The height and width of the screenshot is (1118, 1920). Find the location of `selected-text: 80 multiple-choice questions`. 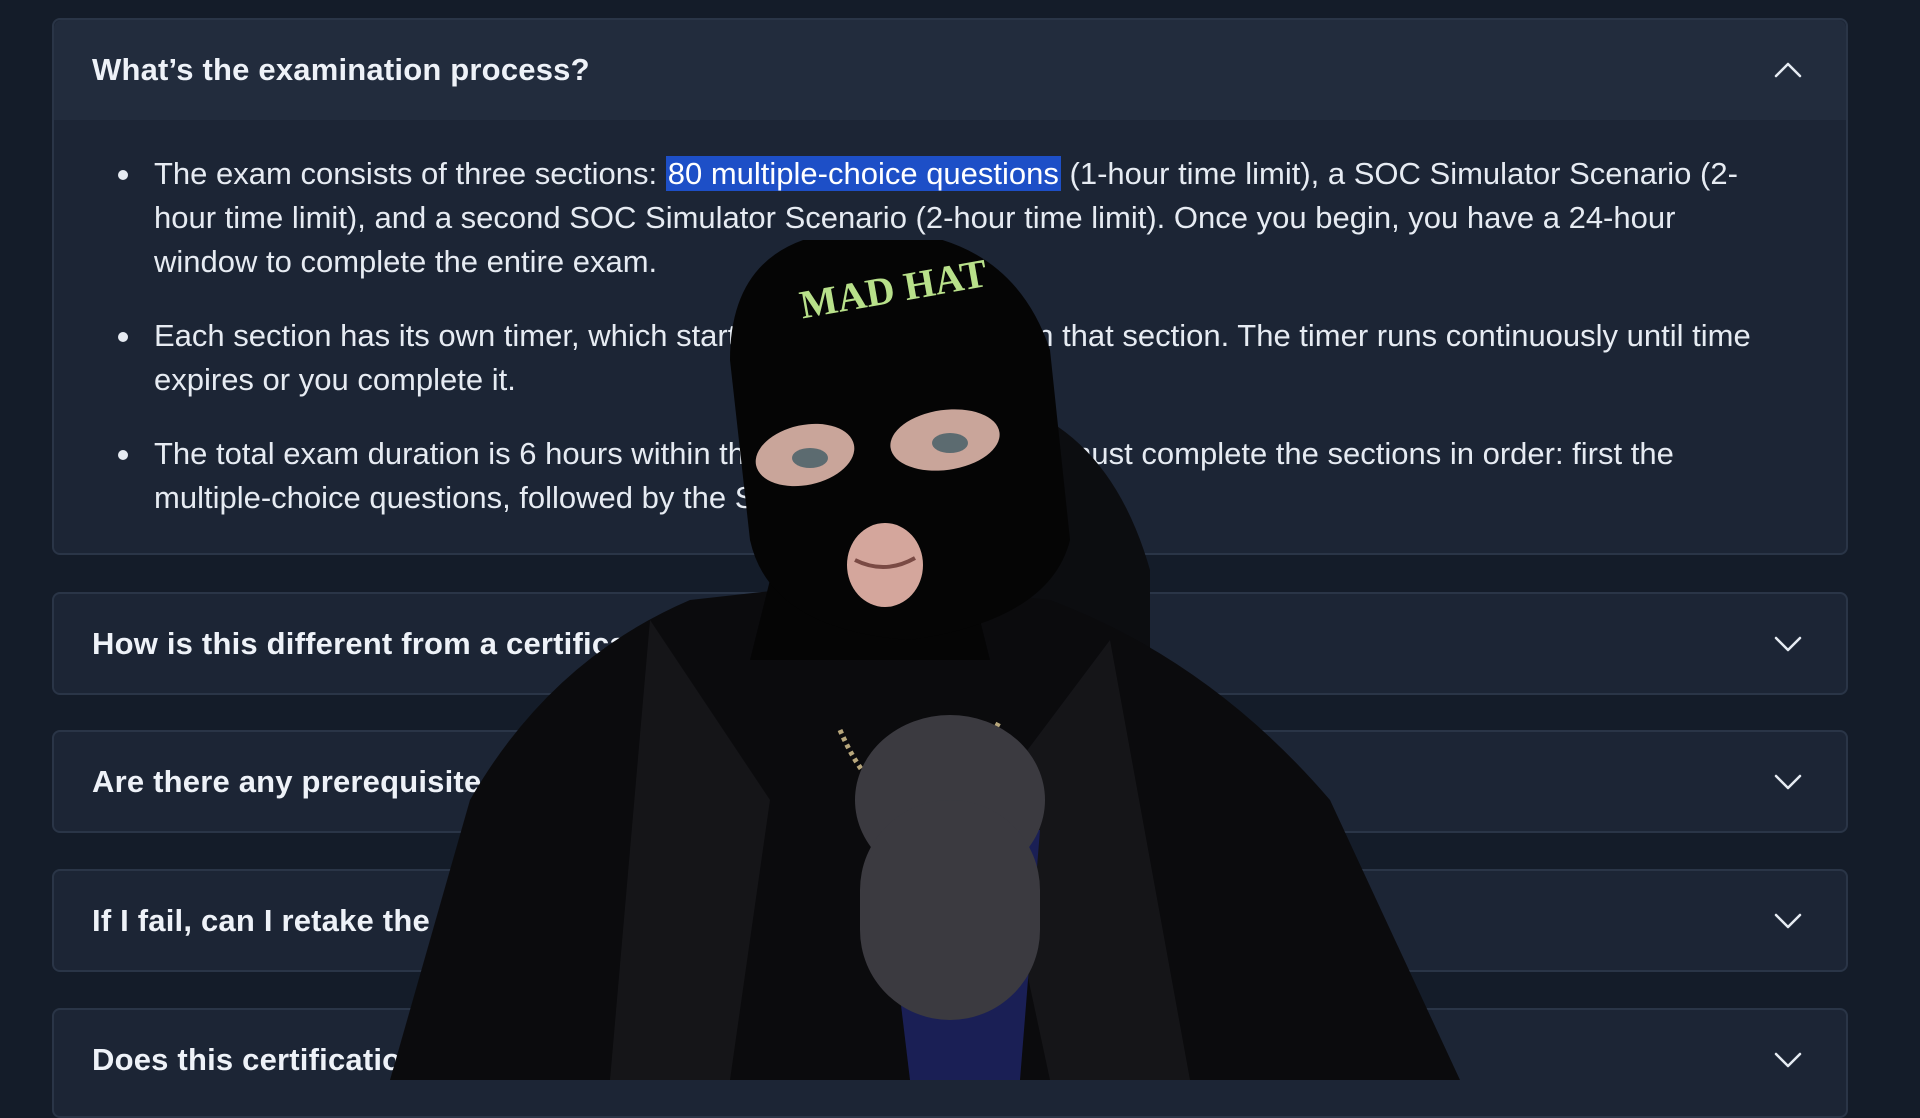

selected-text: 80 multiple-choice questions is located at coordinates (863, 173).